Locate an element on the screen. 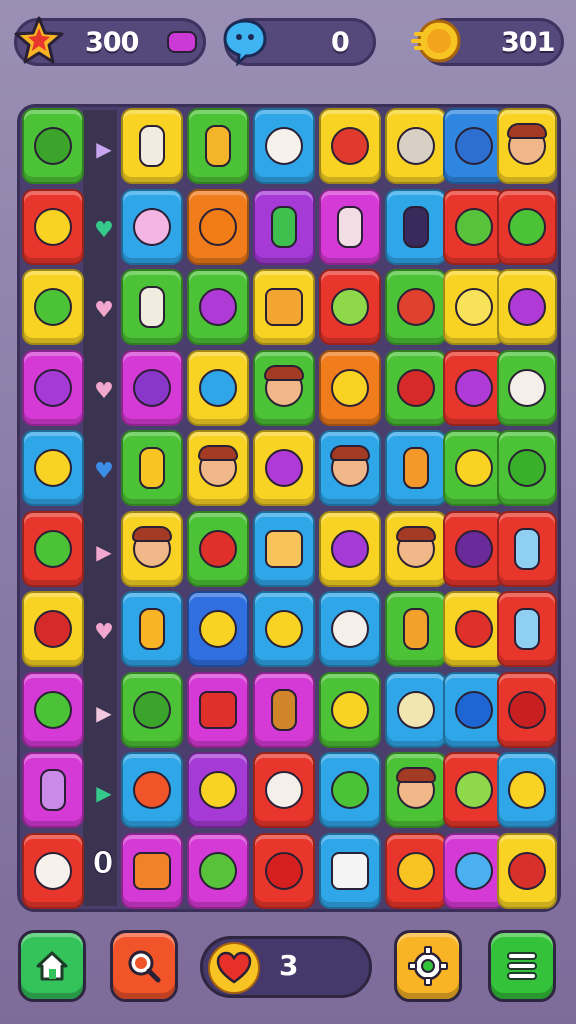 The image size is (576, 1024). cake-icon is located at coordinates (350, 146).